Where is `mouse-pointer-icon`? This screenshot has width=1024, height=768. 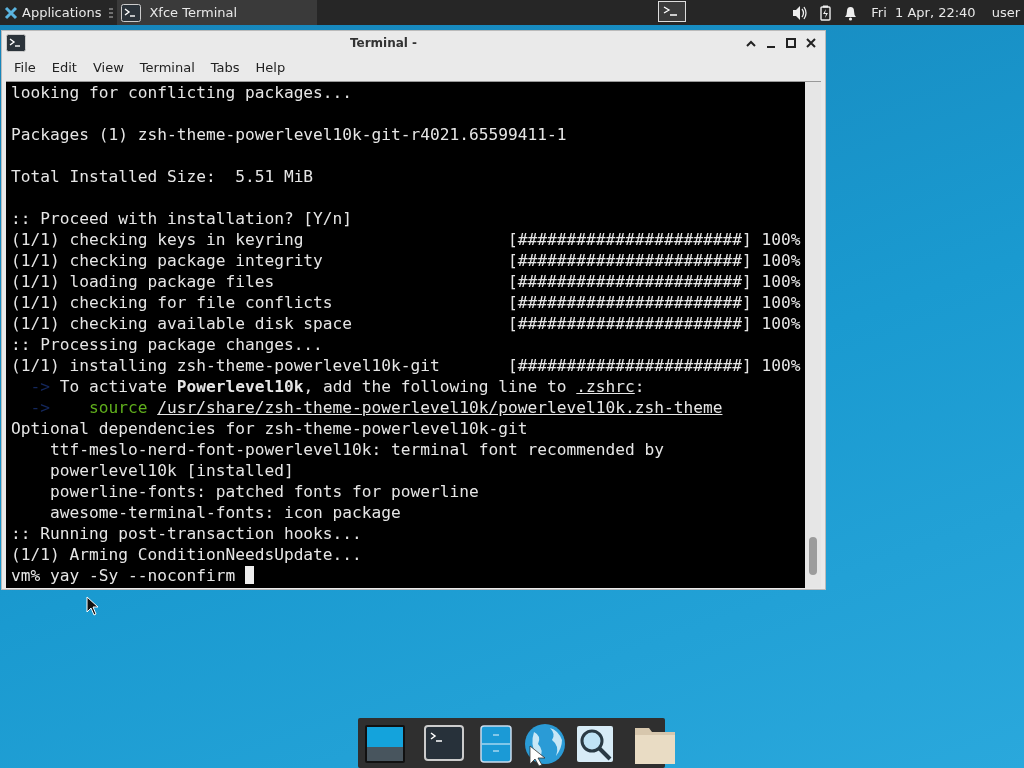
mouse-pointer-icon is located at coordinates (92, 606).